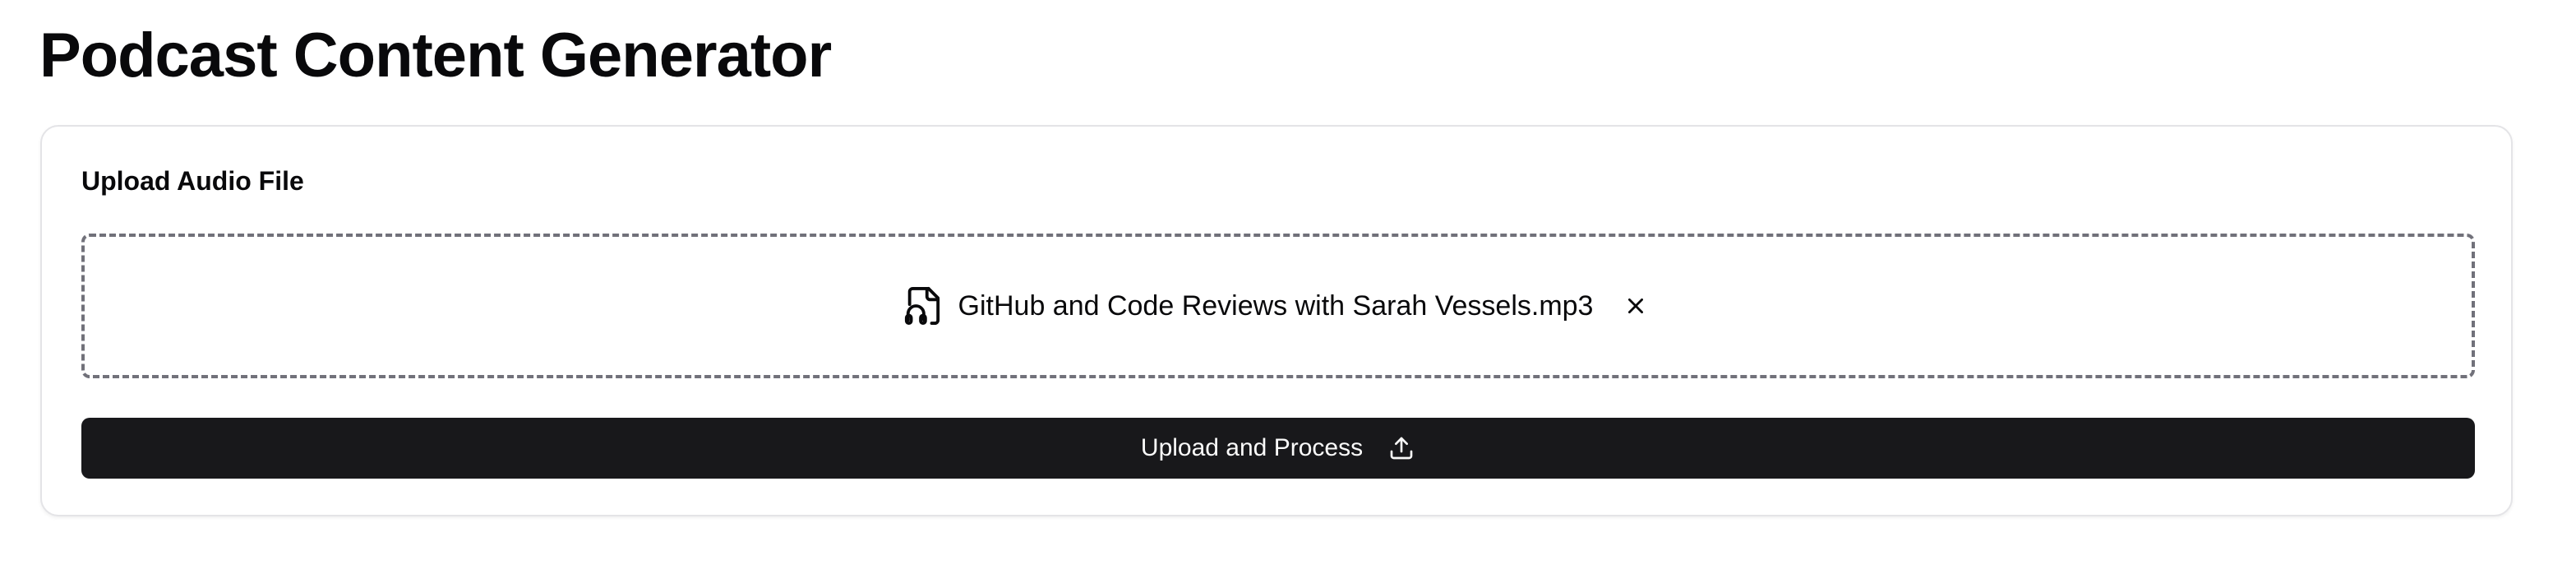 The image size is (2576, 574). I want to click on close-icon, so click(1636, 306).